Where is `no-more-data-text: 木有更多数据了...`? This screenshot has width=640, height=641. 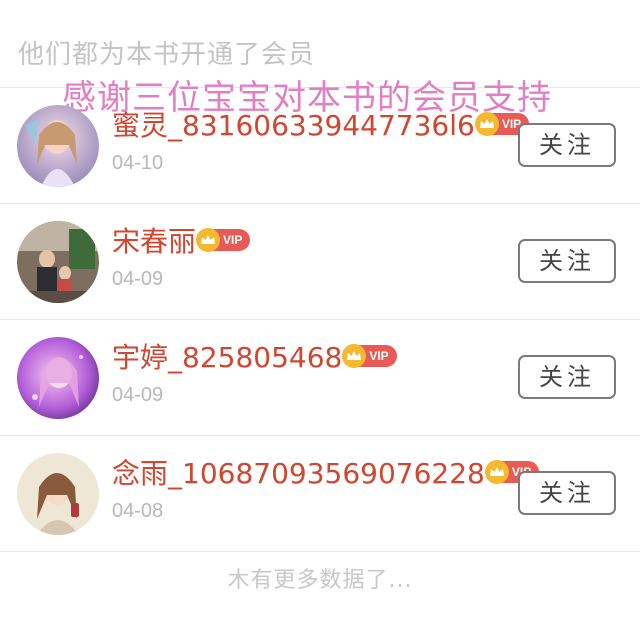 no-more-data-text: 木有更多数据了... is located at coordinates (320, 580).